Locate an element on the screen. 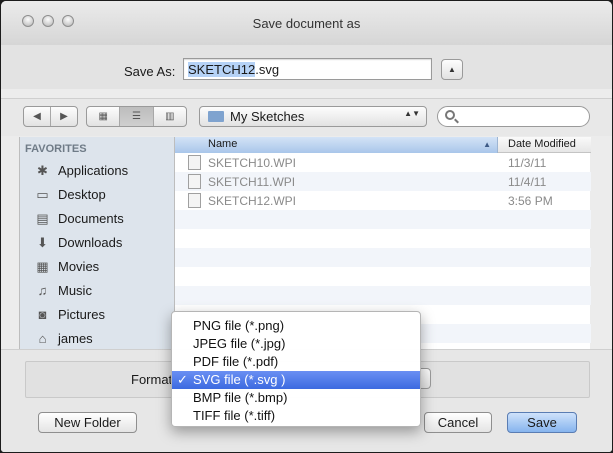 The image size is (613, 453). sidebar-item-label: Applications is located at coordinates (93, 170).